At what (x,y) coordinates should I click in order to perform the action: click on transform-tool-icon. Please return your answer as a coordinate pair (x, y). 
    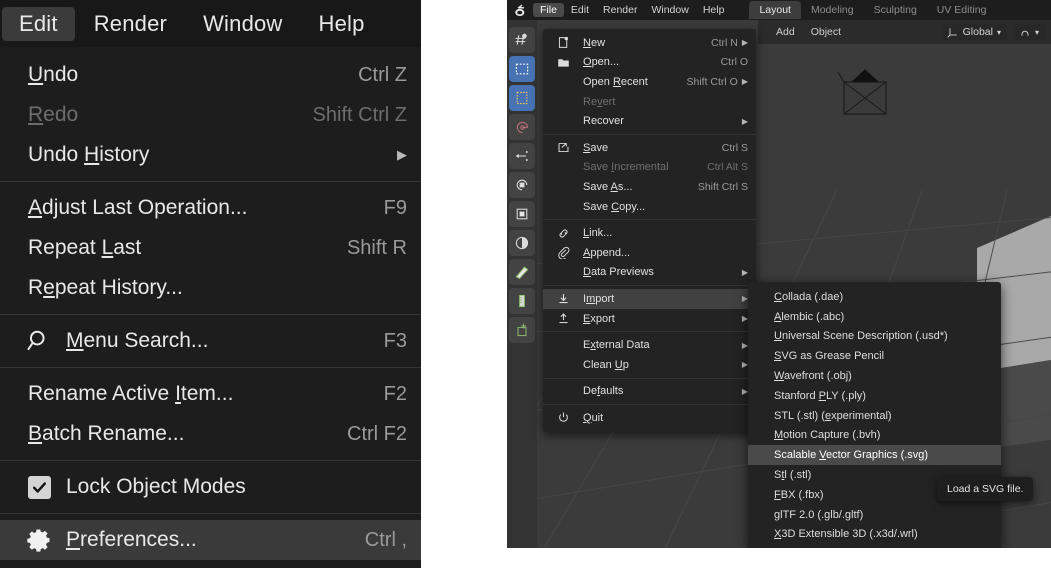
    Looking at the image, I should click on (522, 214).